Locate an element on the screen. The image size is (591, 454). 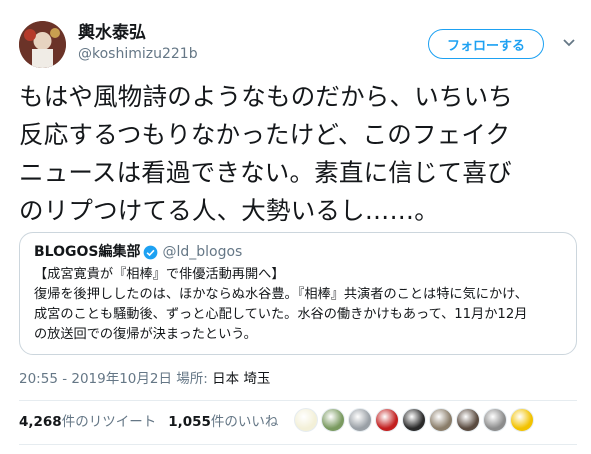
quoted-tweet-header: BLOGOS編集部 @ld_blogos is located at coordinates (138, 252).